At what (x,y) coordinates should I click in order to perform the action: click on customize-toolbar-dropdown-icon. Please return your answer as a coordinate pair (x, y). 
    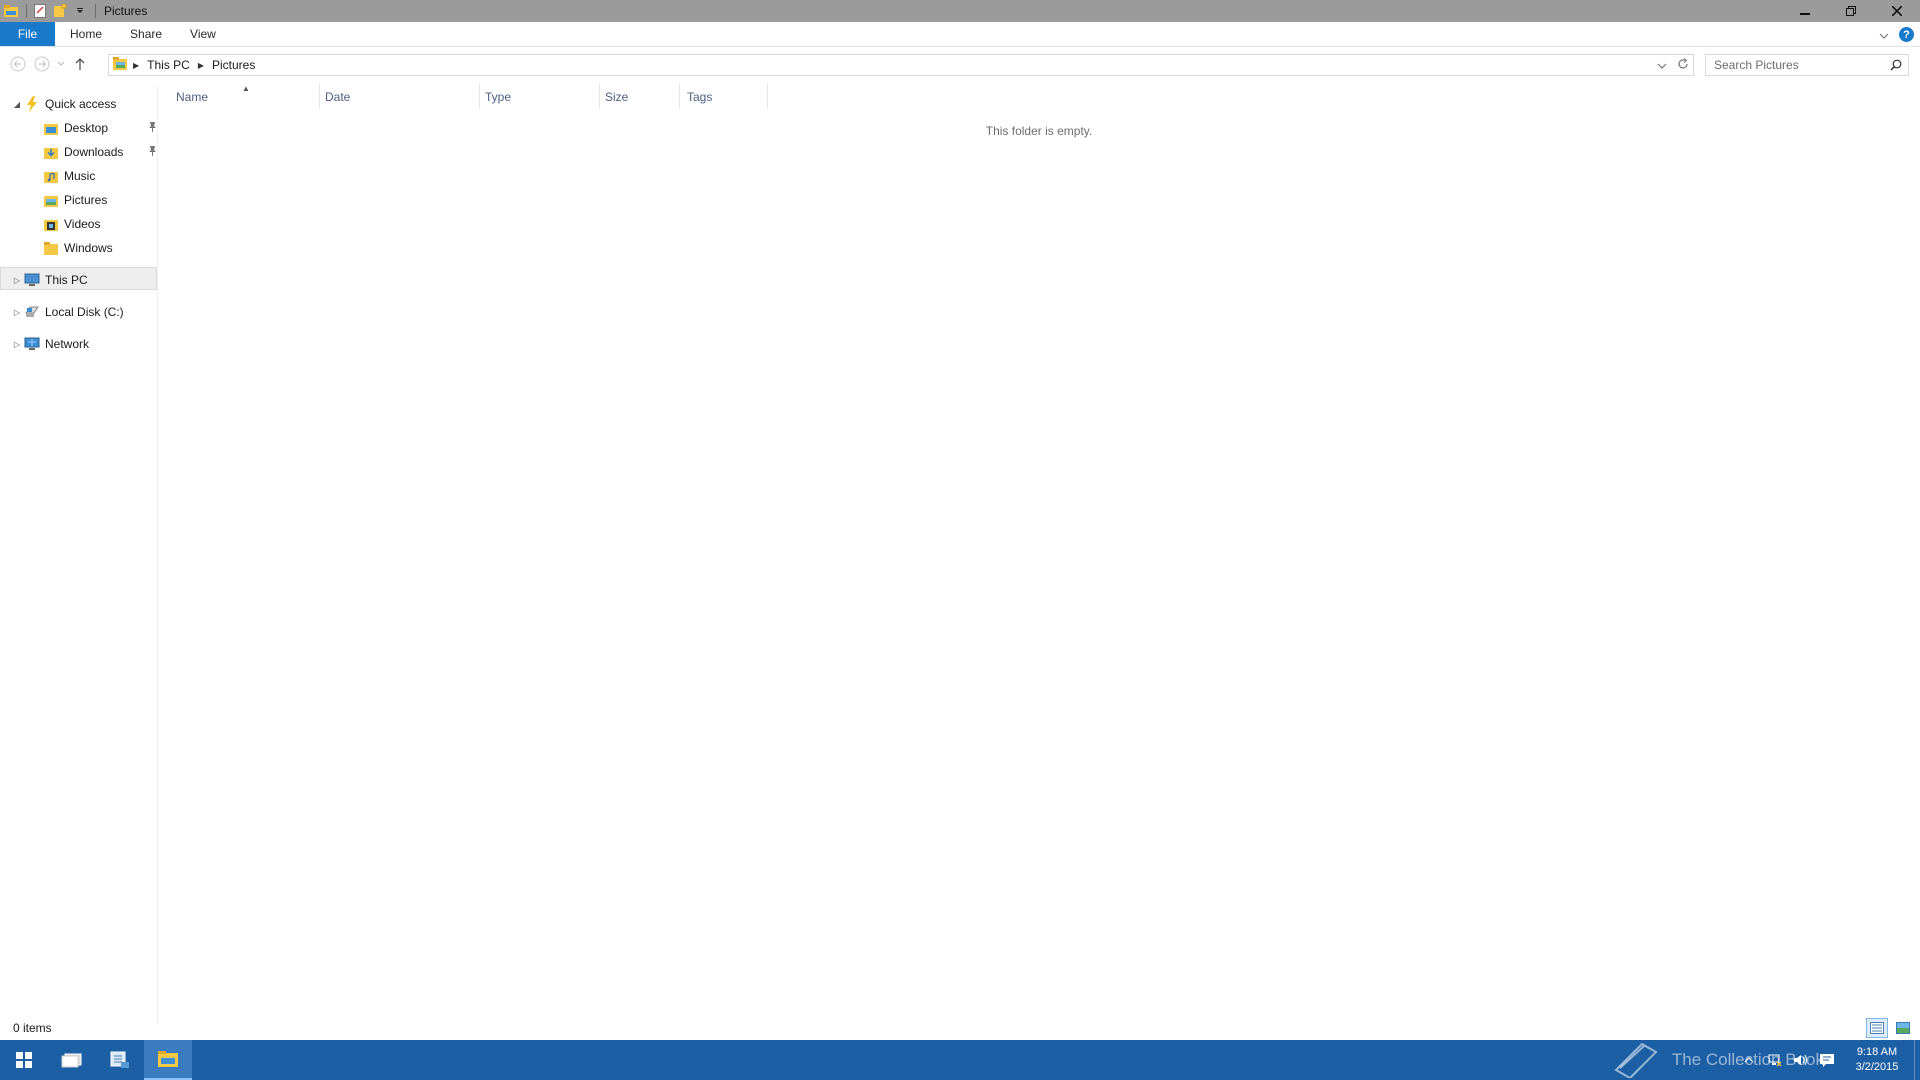
    Looking at the image, I should click on (80, 11).